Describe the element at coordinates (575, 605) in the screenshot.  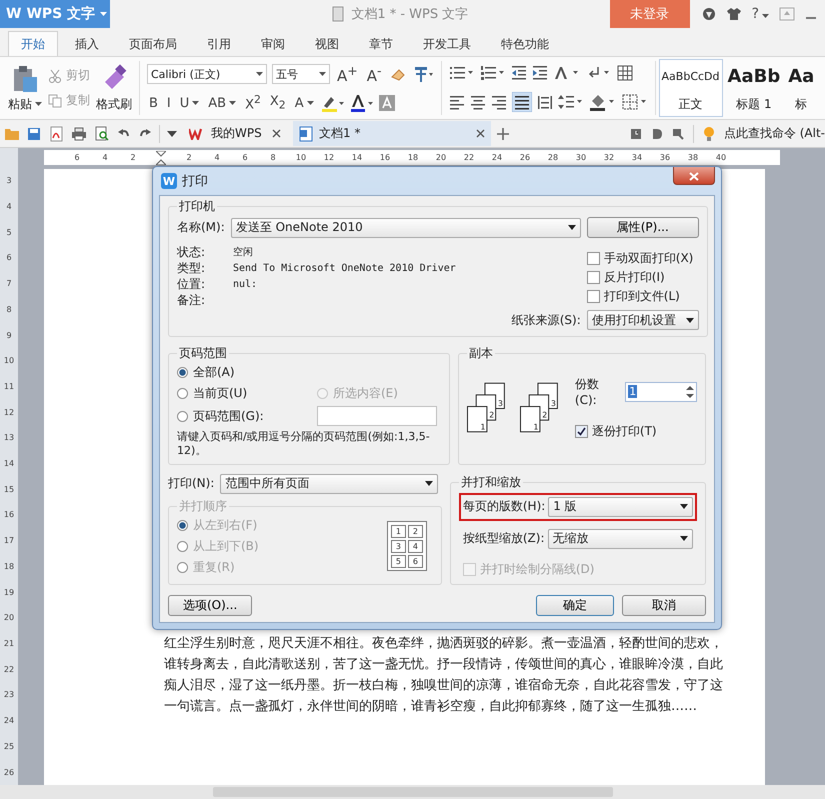
I see `ok-button: 确定` at that location.